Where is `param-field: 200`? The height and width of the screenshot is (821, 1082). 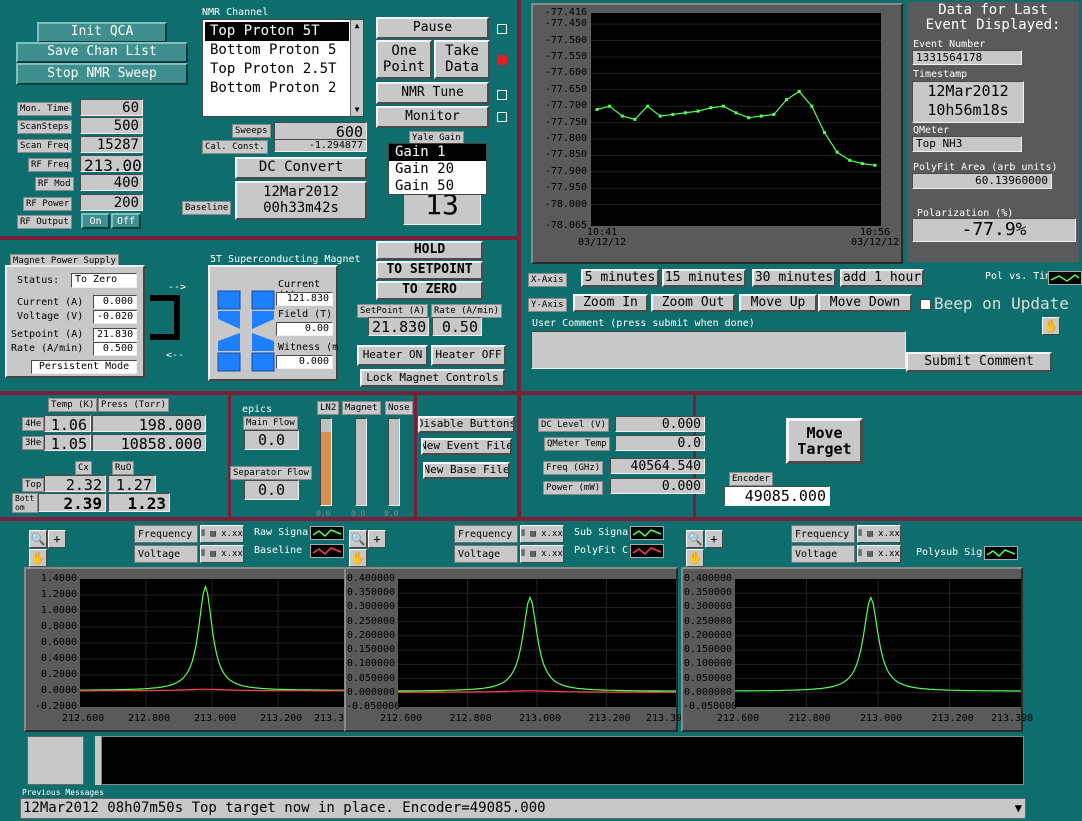 param-field: 200 is located at coordinates (111, 202).